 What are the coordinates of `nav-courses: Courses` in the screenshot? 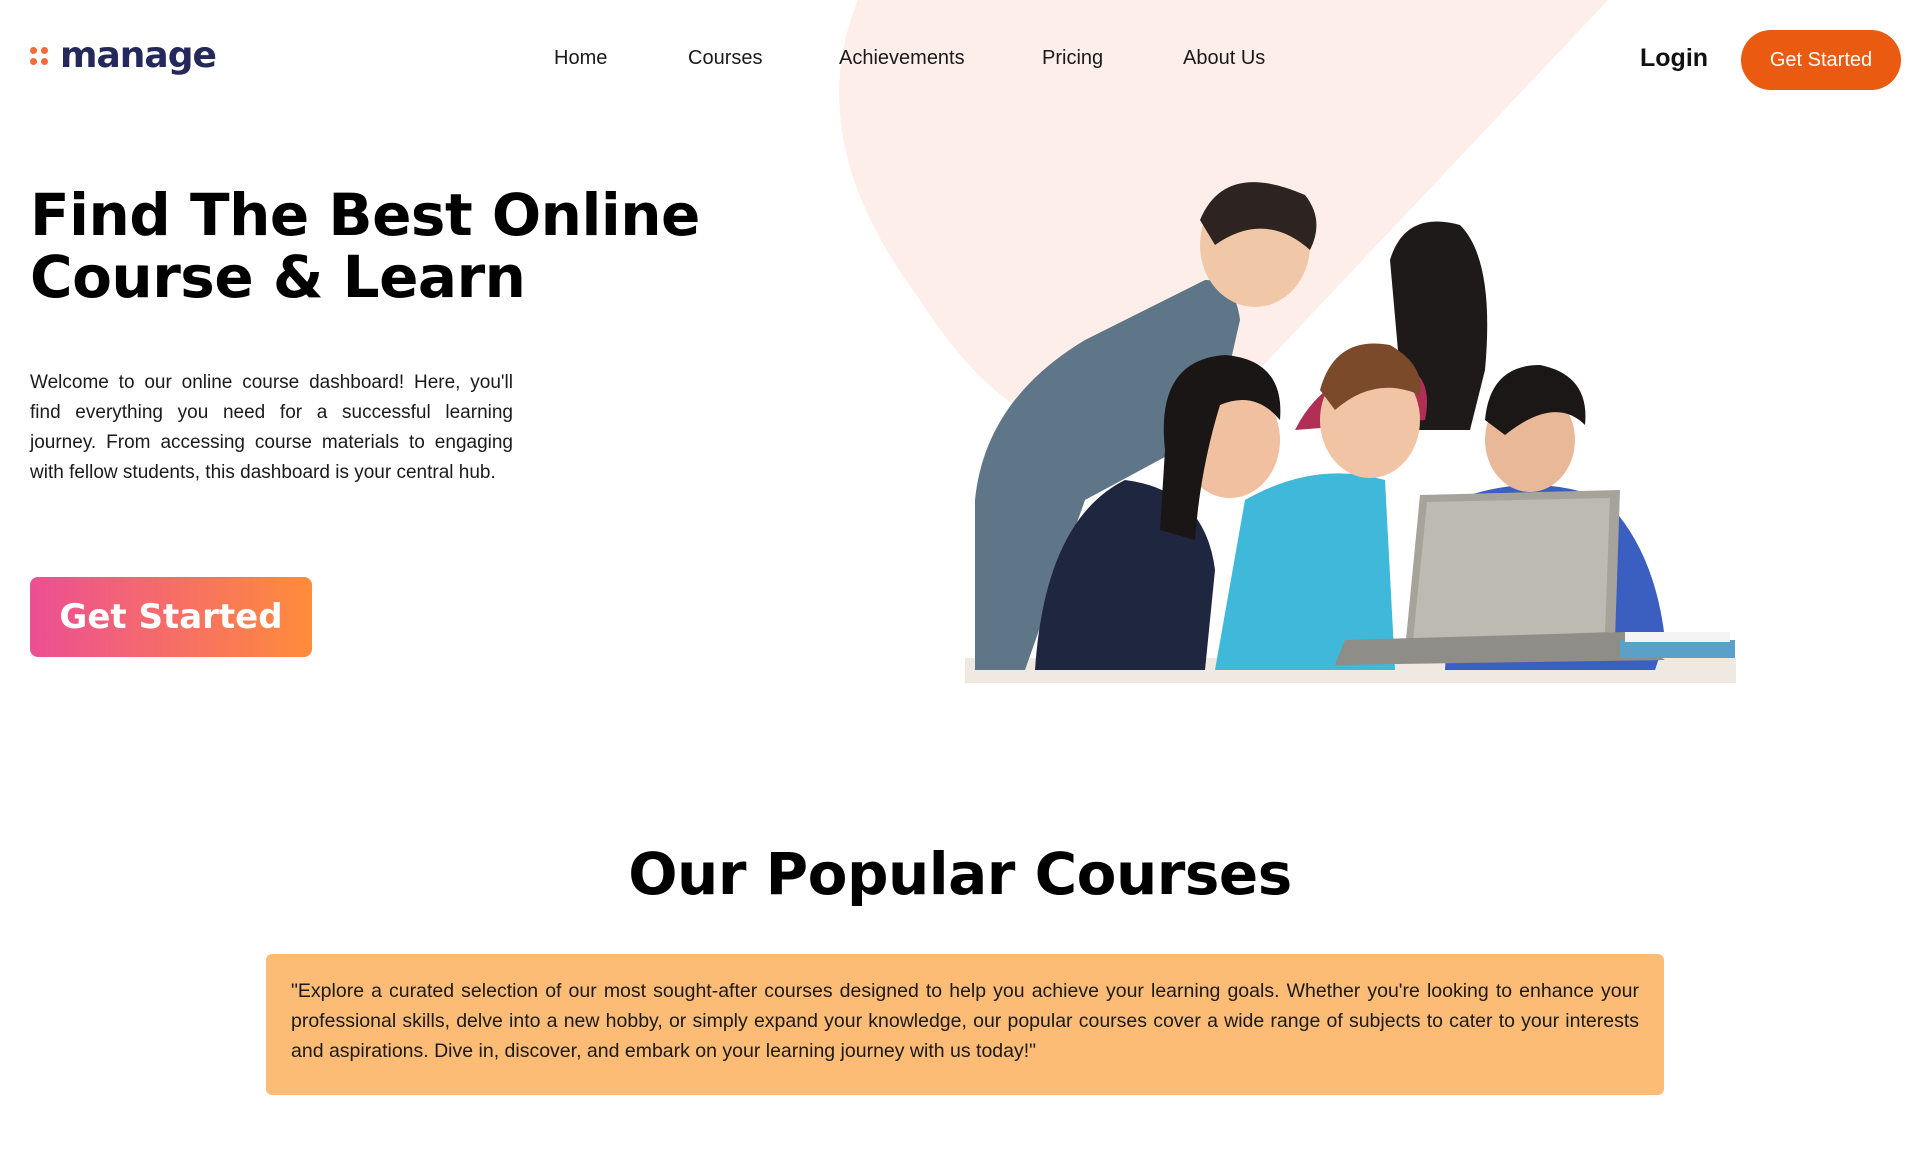 It's located at (725, 58).